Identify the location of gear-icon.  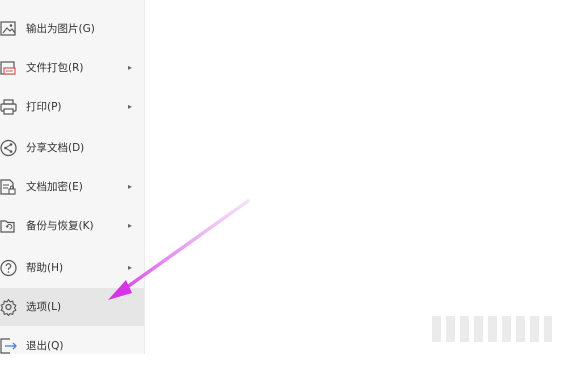
(9, 307).